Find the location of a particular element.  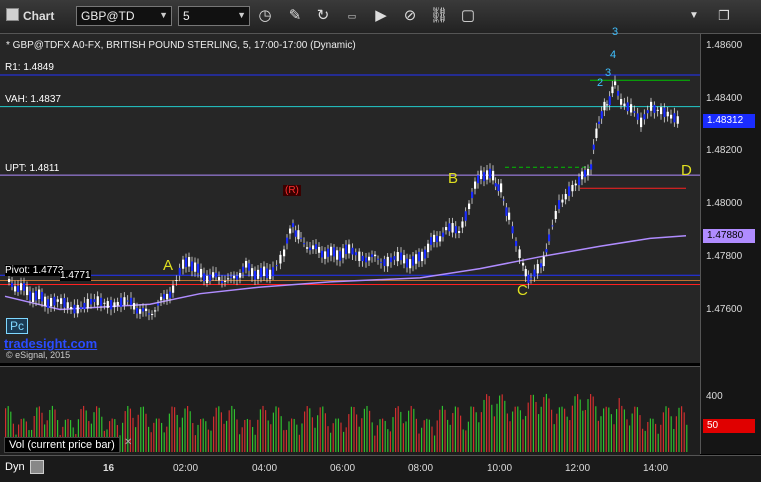

wave-label-c: C is located at coordinates (522, 290).